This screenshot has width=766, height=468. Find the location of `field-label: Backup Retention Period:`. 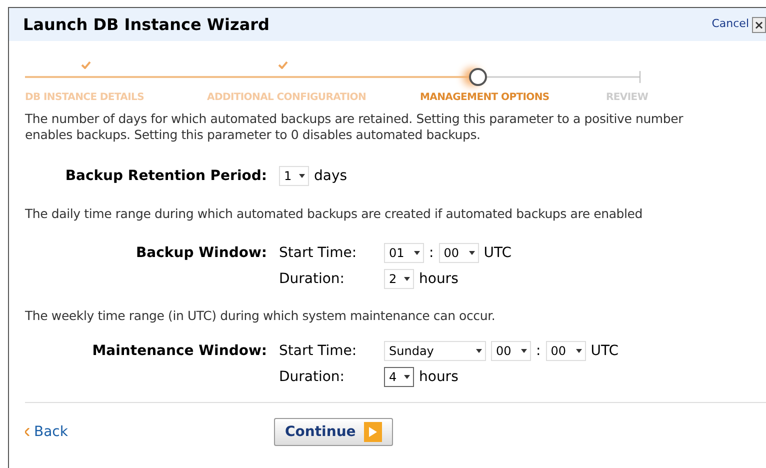

field-label: Backup Retention Period: is located at coordinates (166, 176).